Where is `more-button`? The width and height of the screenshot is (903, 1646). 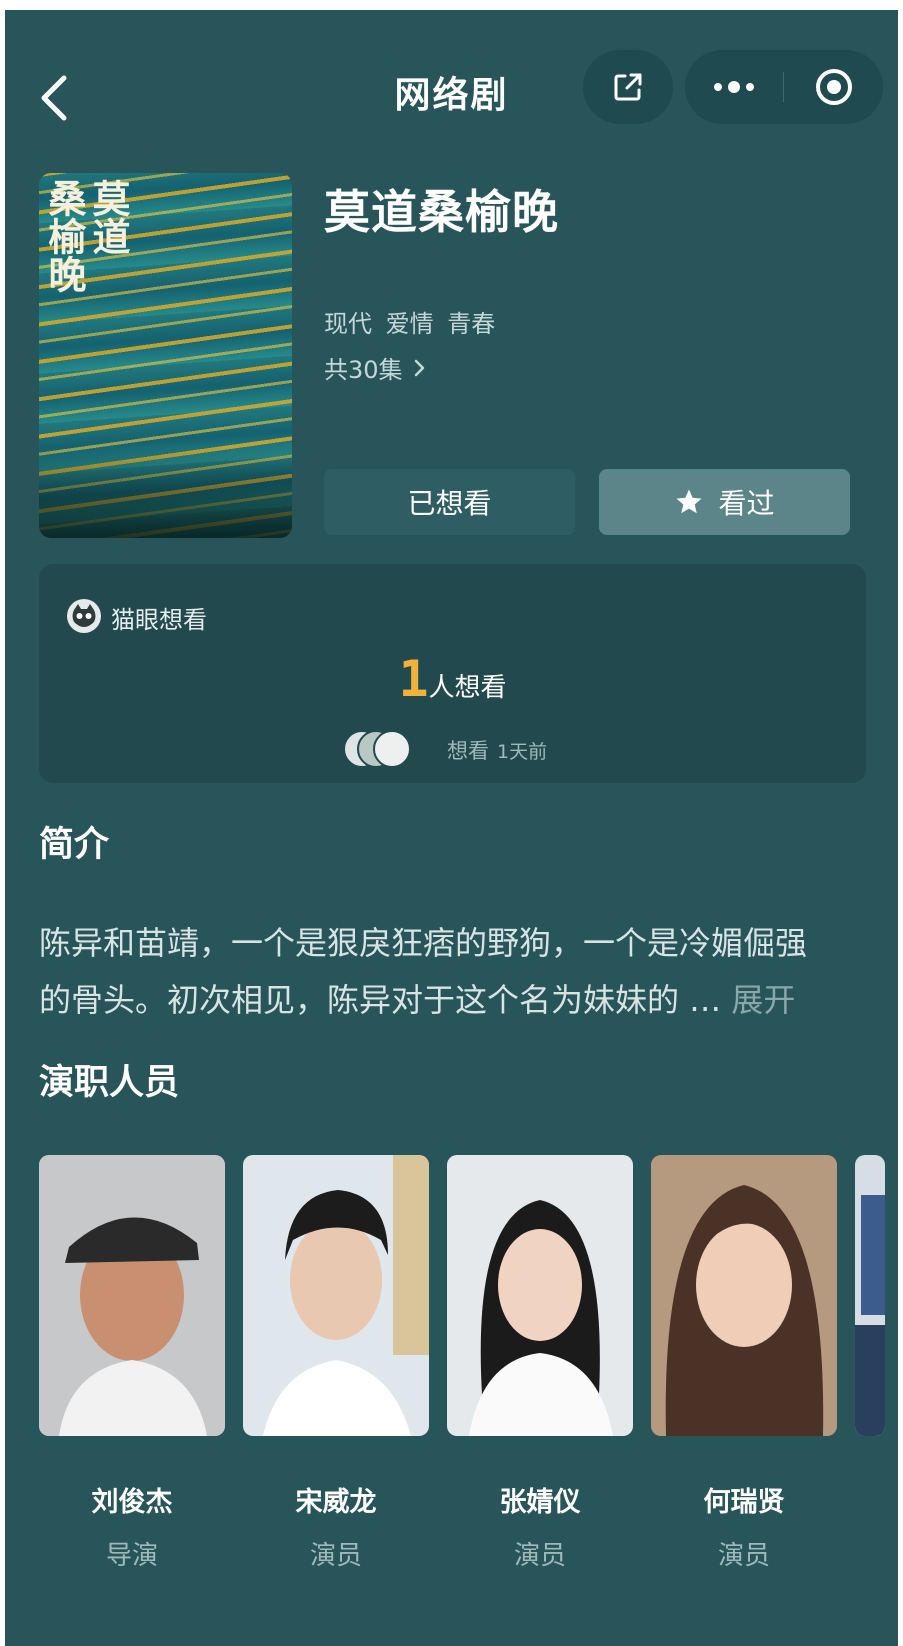 more-button is located at coordinates (734, 87).